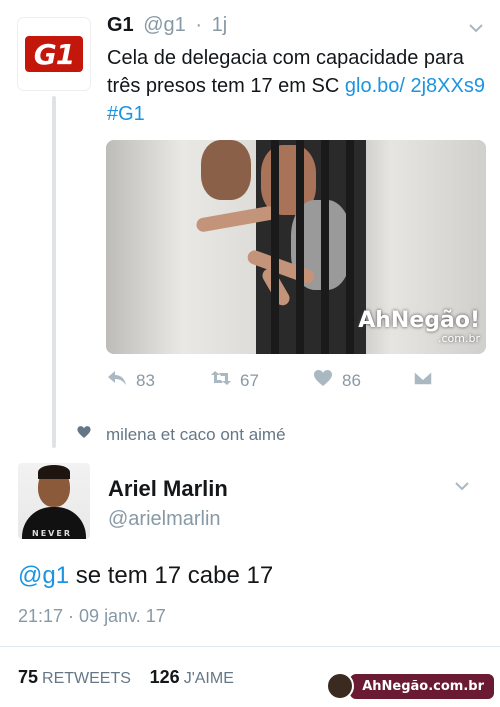  I want to click on likes-label: J'AIME, so click(209, 678).